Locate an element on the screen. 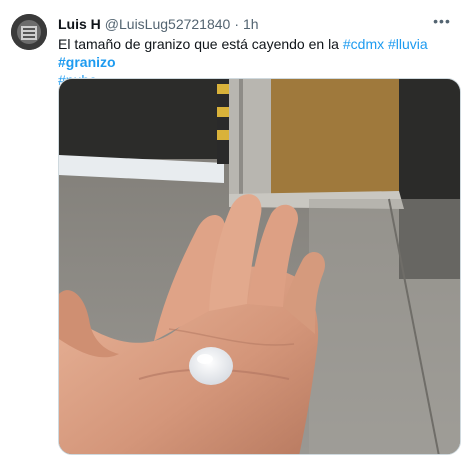 The width and height of the screenshot is (461, 455). hashtag-granizo: #granizo is located at coordinates (87, 62).